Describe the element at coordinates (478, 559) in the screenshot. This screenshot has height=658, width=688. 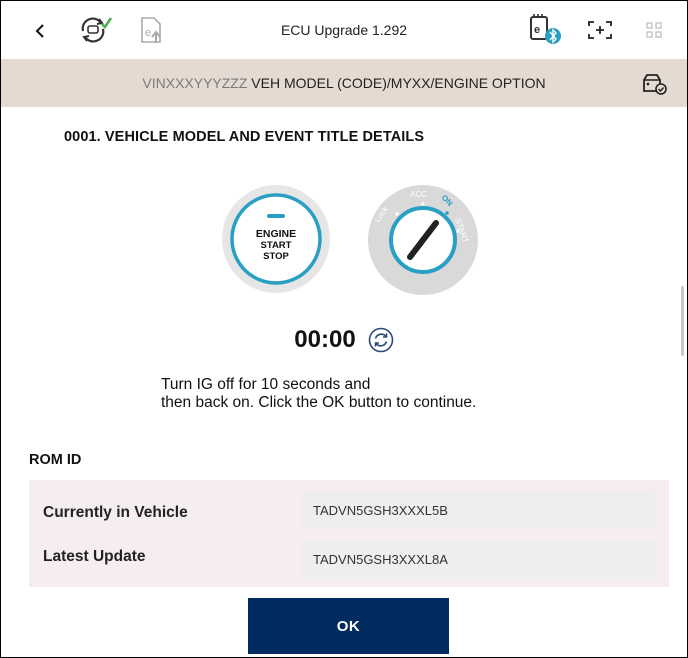
I see `latest-update-value: TADVN5GSH3XXXL8A` at that location.